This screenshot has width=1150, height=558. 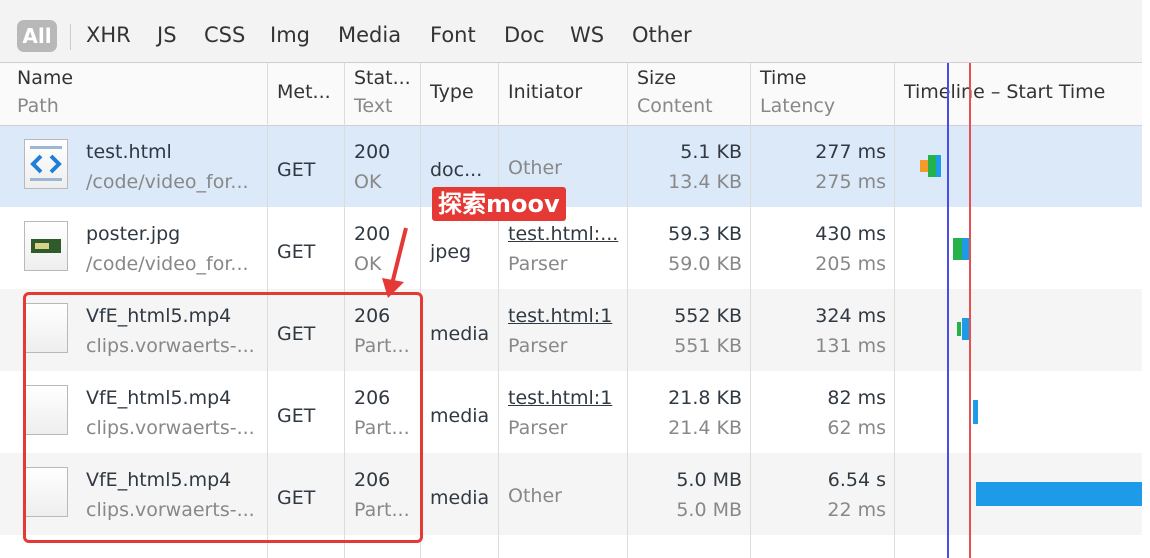 What do you see at coordinates (372, 152) in the screenshot?
I see `request-status: 200` at bounding box center [372, 152].